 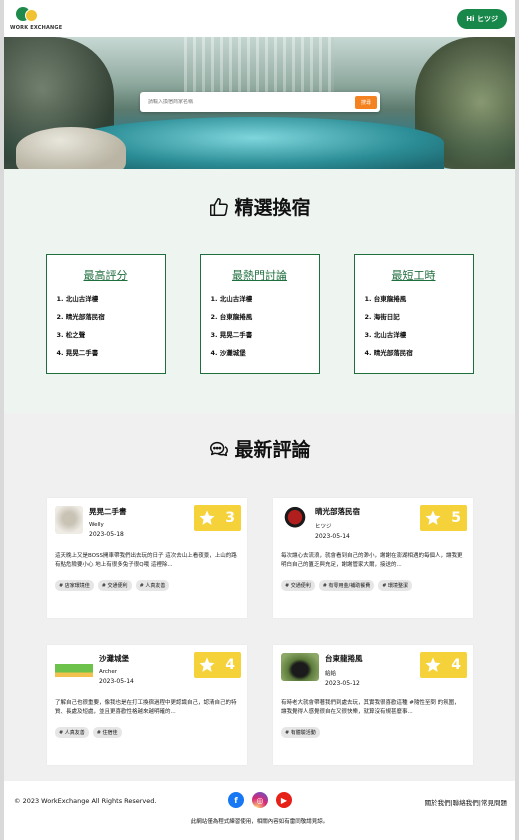 What do you see at coordinates (260, 352) in the screenshot?
I see `featured-list-item: 4. 沙灘城堡` at bounding box center [260, 352].